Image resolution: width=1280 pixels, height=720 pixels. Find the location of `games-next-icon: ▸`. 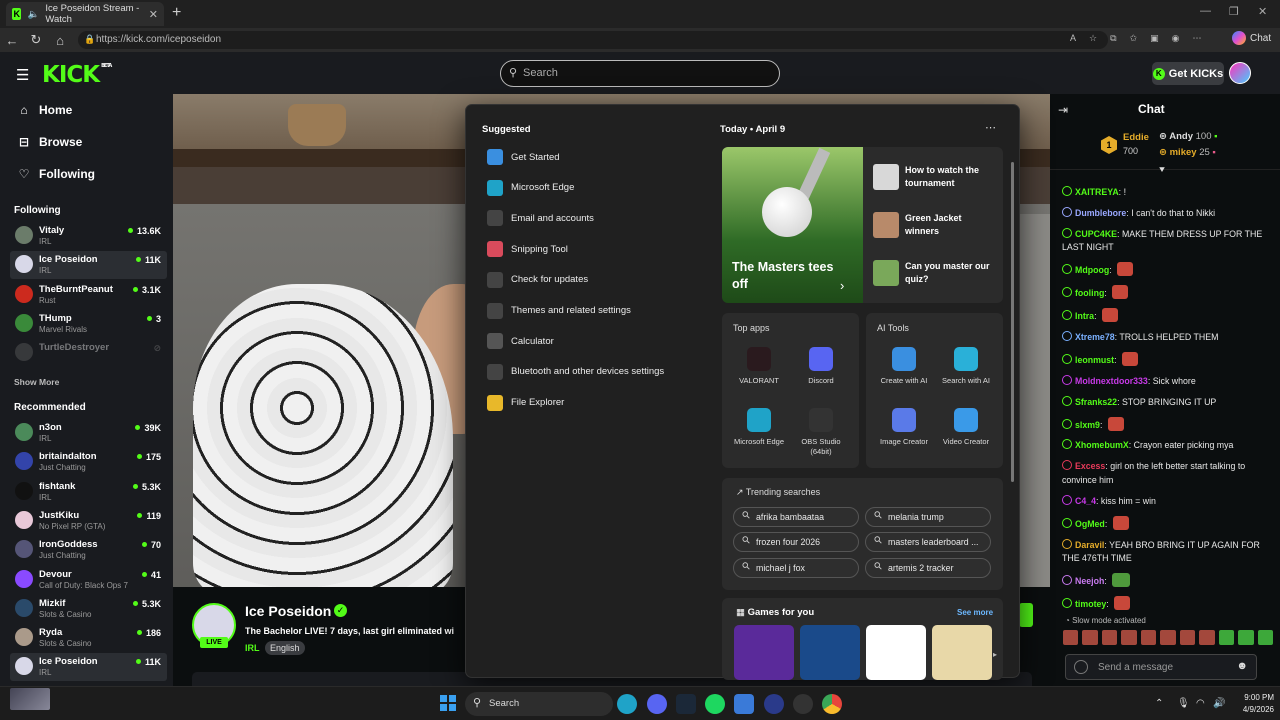

games-next-icon: ▸ is located at coordinates (995, 654).